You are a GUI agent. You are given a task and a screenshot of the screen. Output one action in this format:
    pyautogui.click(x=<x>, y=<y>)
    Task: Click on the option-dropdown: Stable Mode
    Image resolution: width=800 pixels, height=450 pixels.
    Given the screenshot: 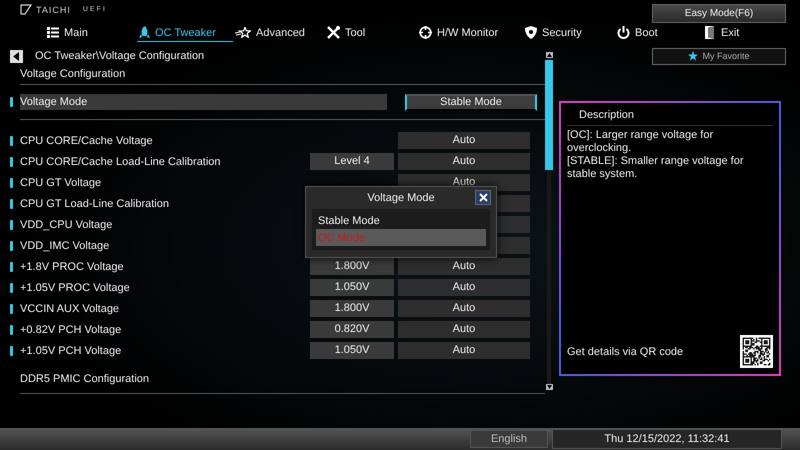 What is the action you would take?
    pyautogui.click(x=471, y=102)
    